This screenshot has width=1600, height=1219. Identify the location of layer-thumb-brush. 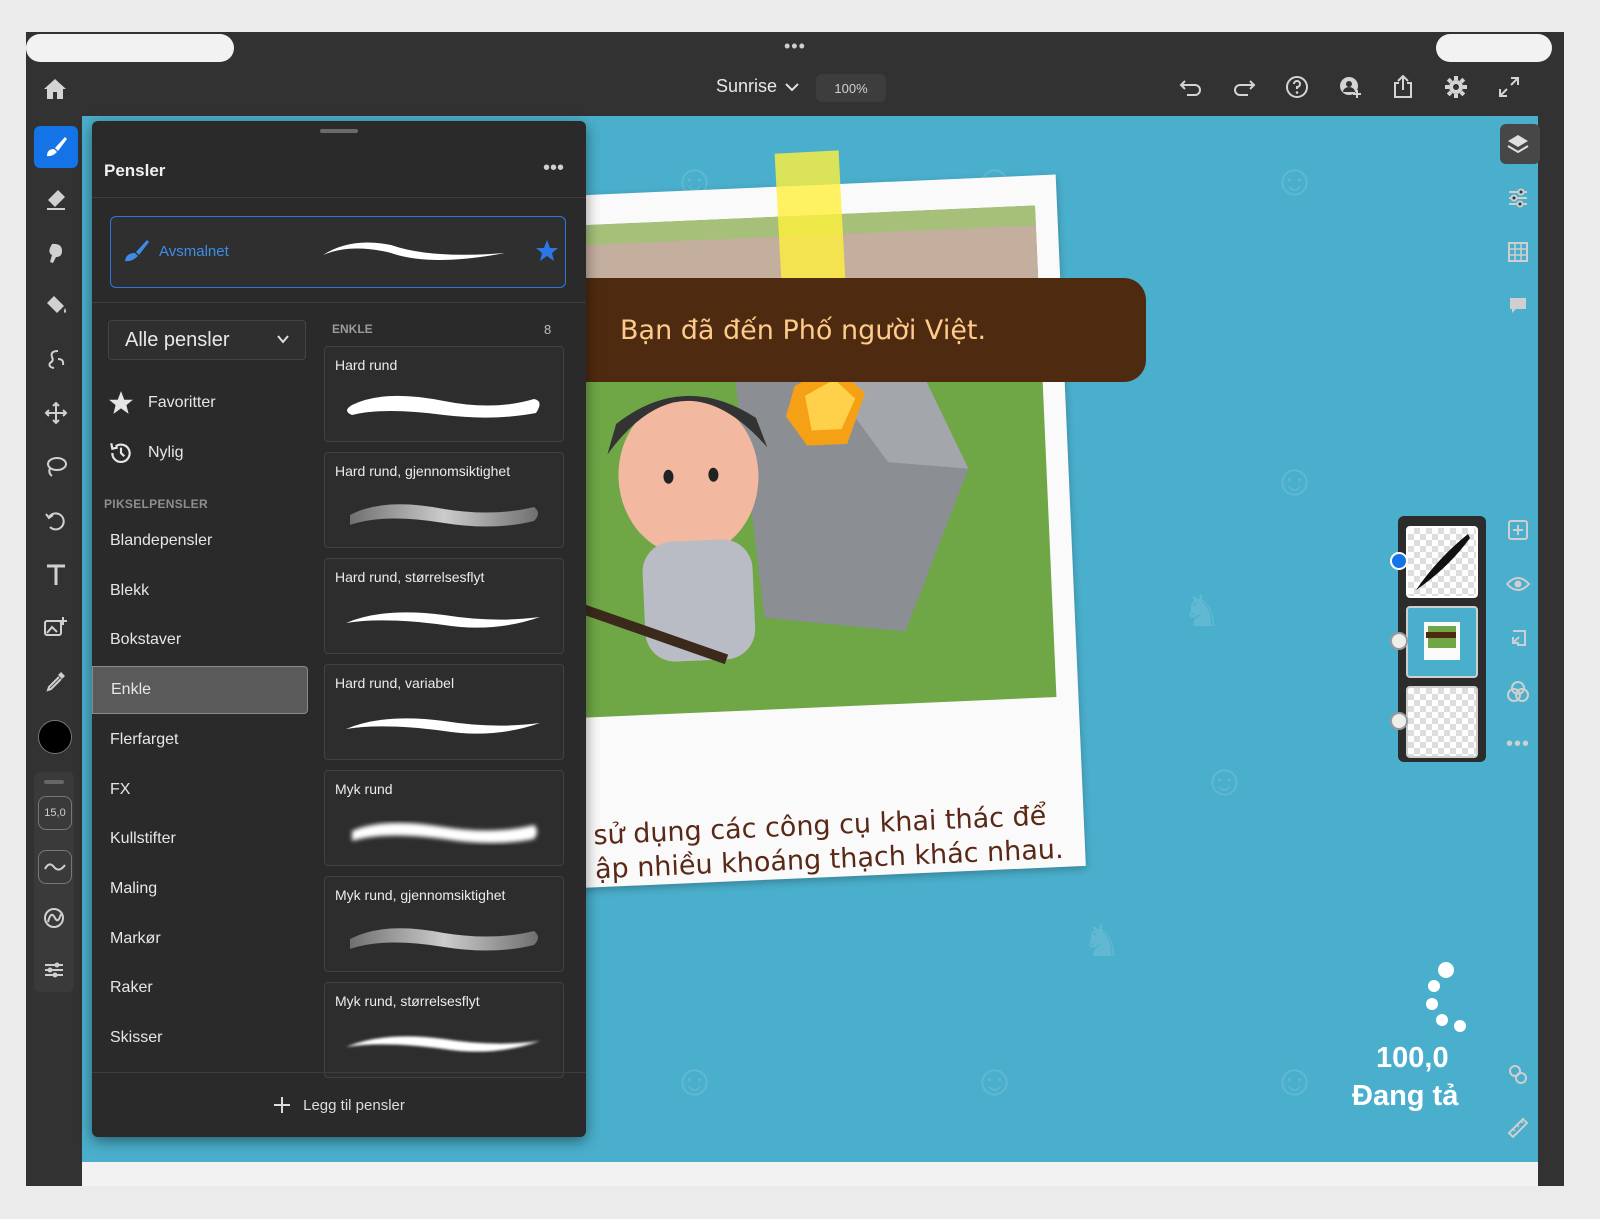
(1442, 562).